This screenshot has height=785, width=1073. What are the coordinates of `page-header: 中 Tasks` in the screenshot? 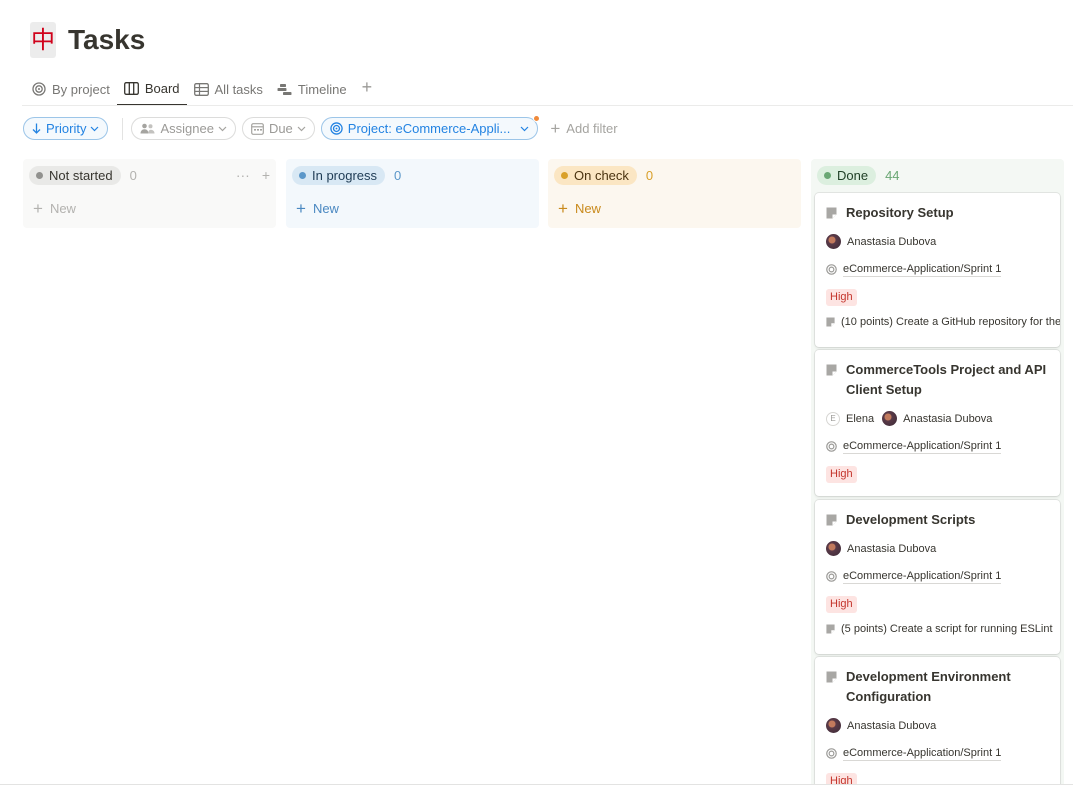 It's located at (87, 40).